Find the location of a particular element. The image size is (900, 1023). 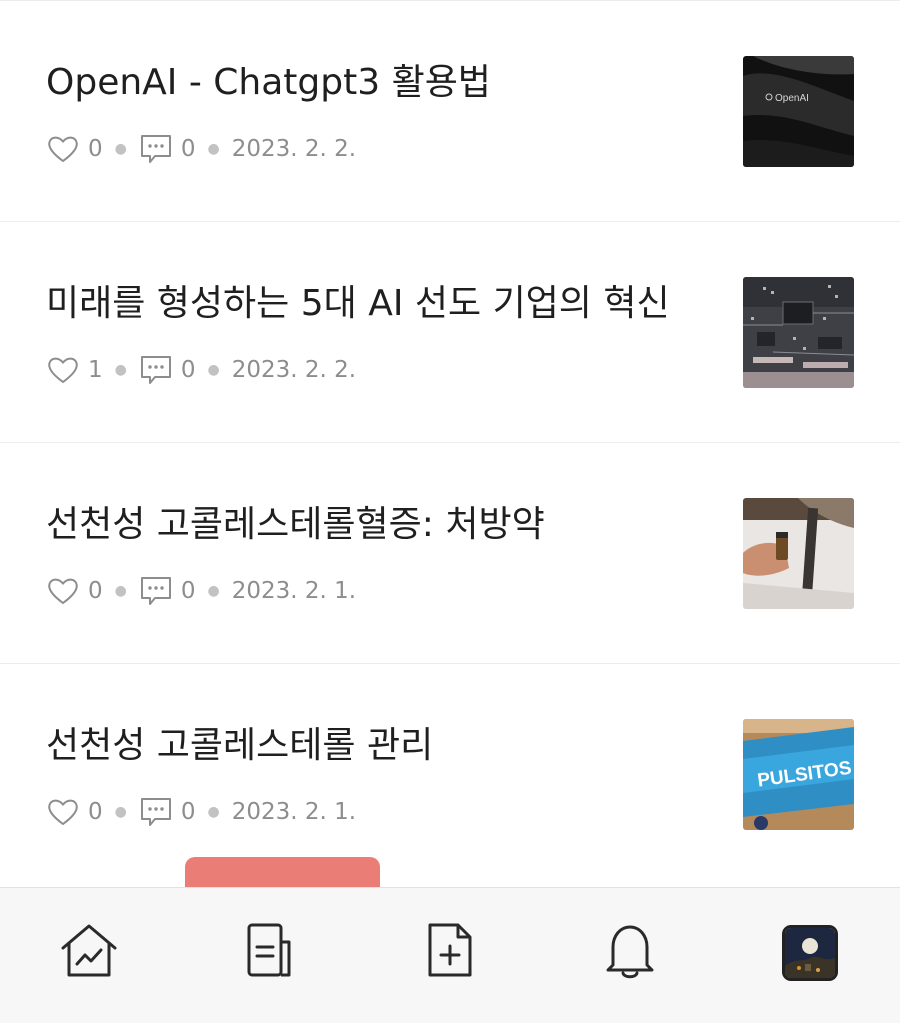

nav-home-button is located at coordinates (89, 953).